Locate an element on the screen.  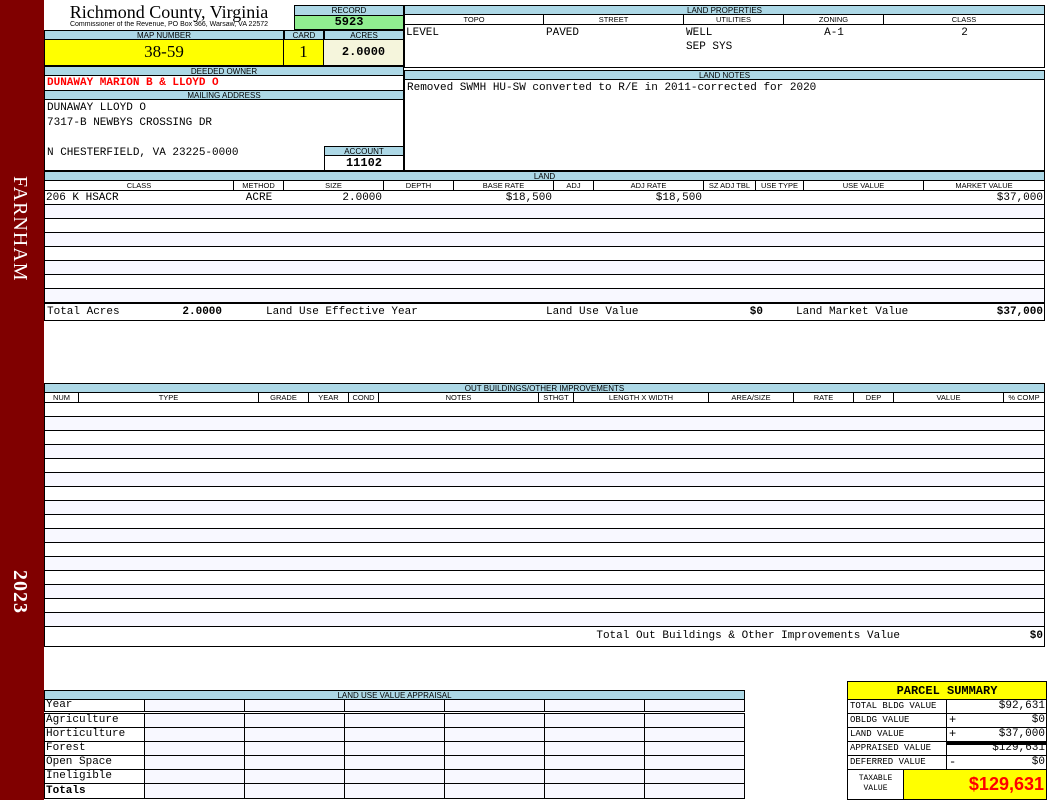
outbuilding-column-header: LENGTH X WIDTH is located at coordinates (641, 398).